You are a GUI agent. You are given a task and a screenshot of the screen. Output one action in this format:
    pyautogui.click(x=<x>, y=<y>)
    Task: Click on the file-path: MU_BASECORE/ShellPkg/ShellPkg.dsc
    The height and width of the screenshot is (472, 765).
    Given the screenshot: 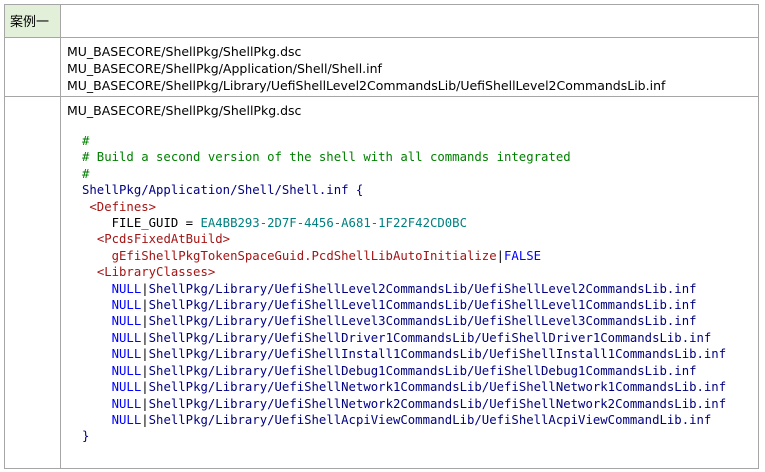 What is the action you would take?
    pyautogui.click(x=184, y=51)
    